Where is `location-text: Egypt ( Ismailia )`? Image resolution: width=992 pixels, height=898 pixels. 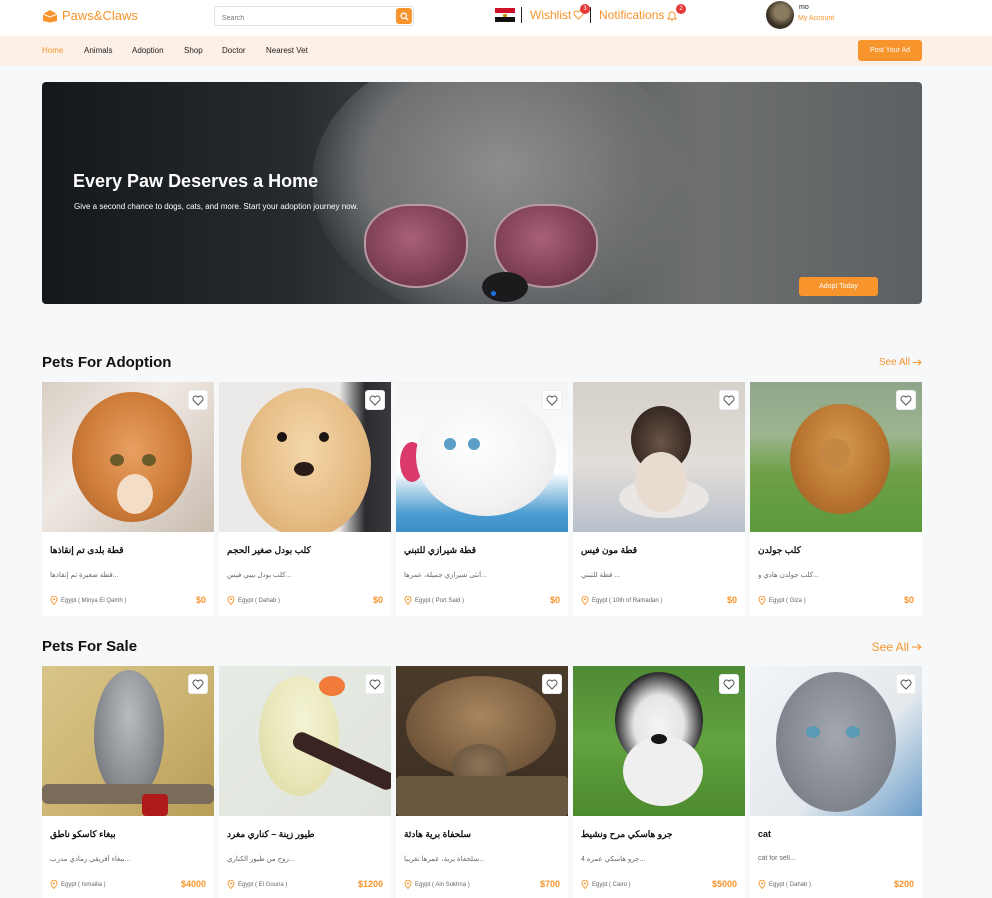 location-text: Egypt ( Ismailia ) is located at coordinates (83, 884).